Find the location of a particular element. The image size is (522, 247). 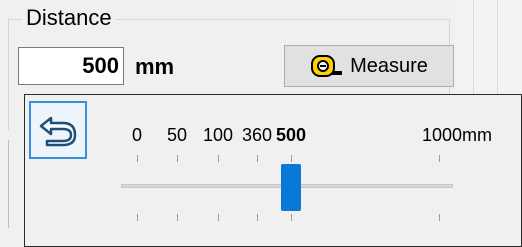

distance-group-title: Distance is located at coordinates (69, 18).